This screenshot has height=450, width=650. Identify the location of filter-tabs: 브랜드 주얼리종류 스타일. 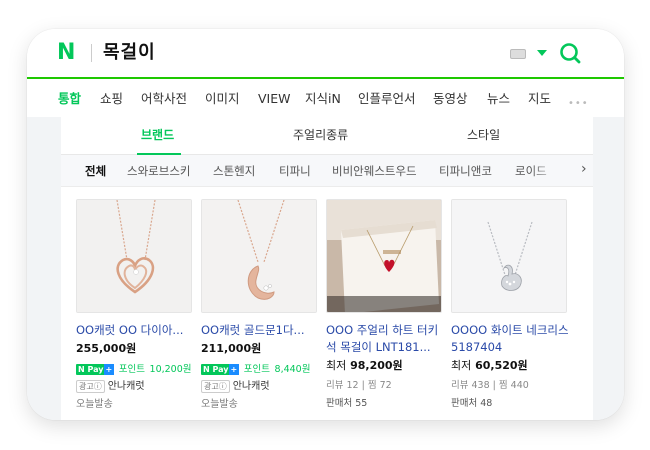
(327, 136).